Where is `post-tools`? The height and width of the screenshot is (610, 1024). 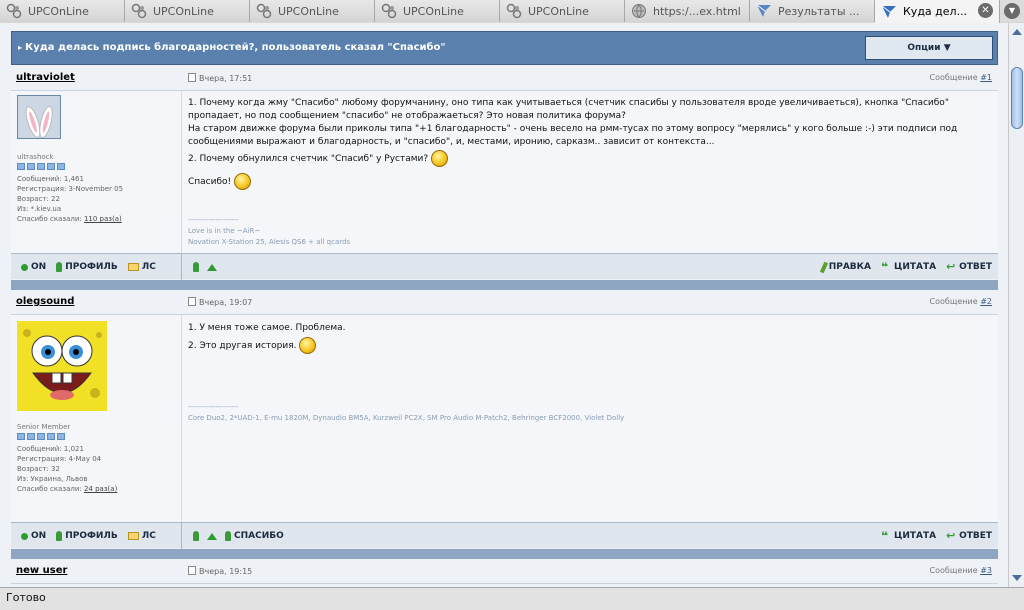
post-tools is located at coordinates (205, 267).